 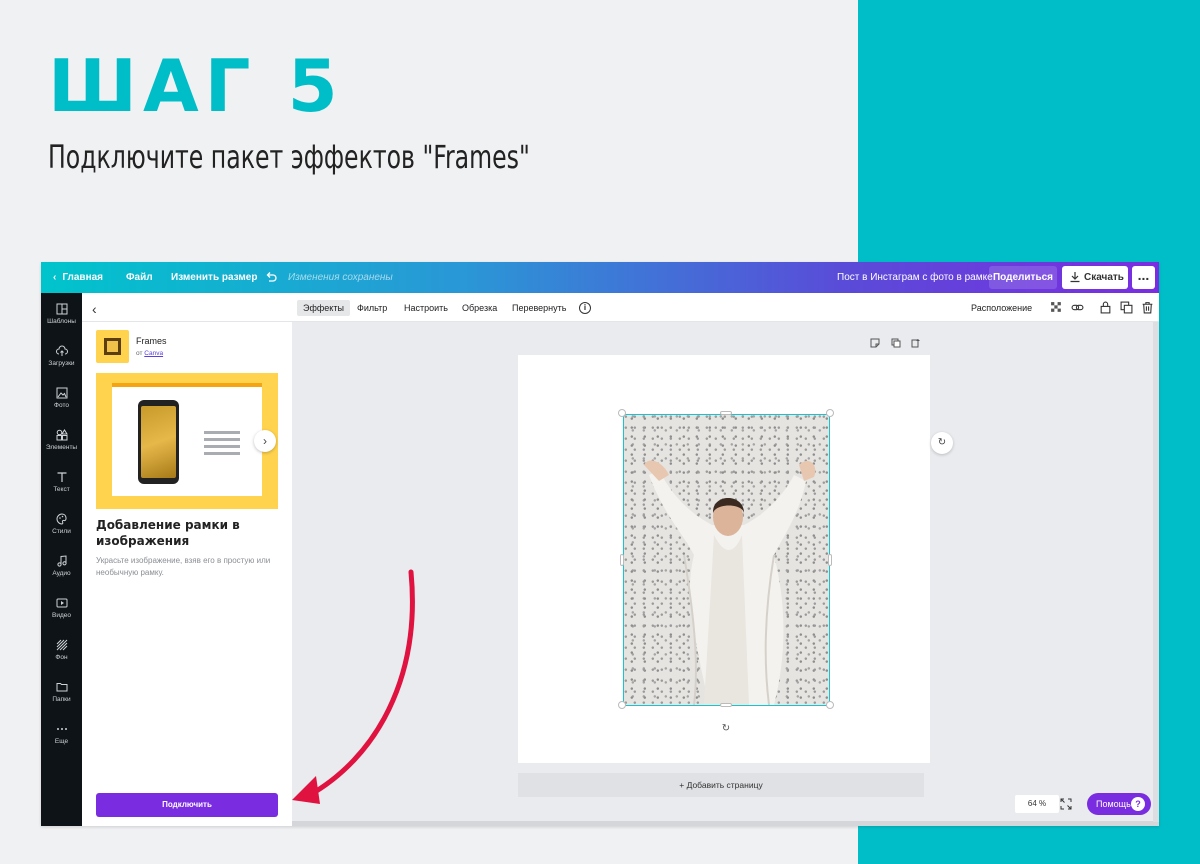 I want to click on info-icon: i, so click(x=585, y=308).